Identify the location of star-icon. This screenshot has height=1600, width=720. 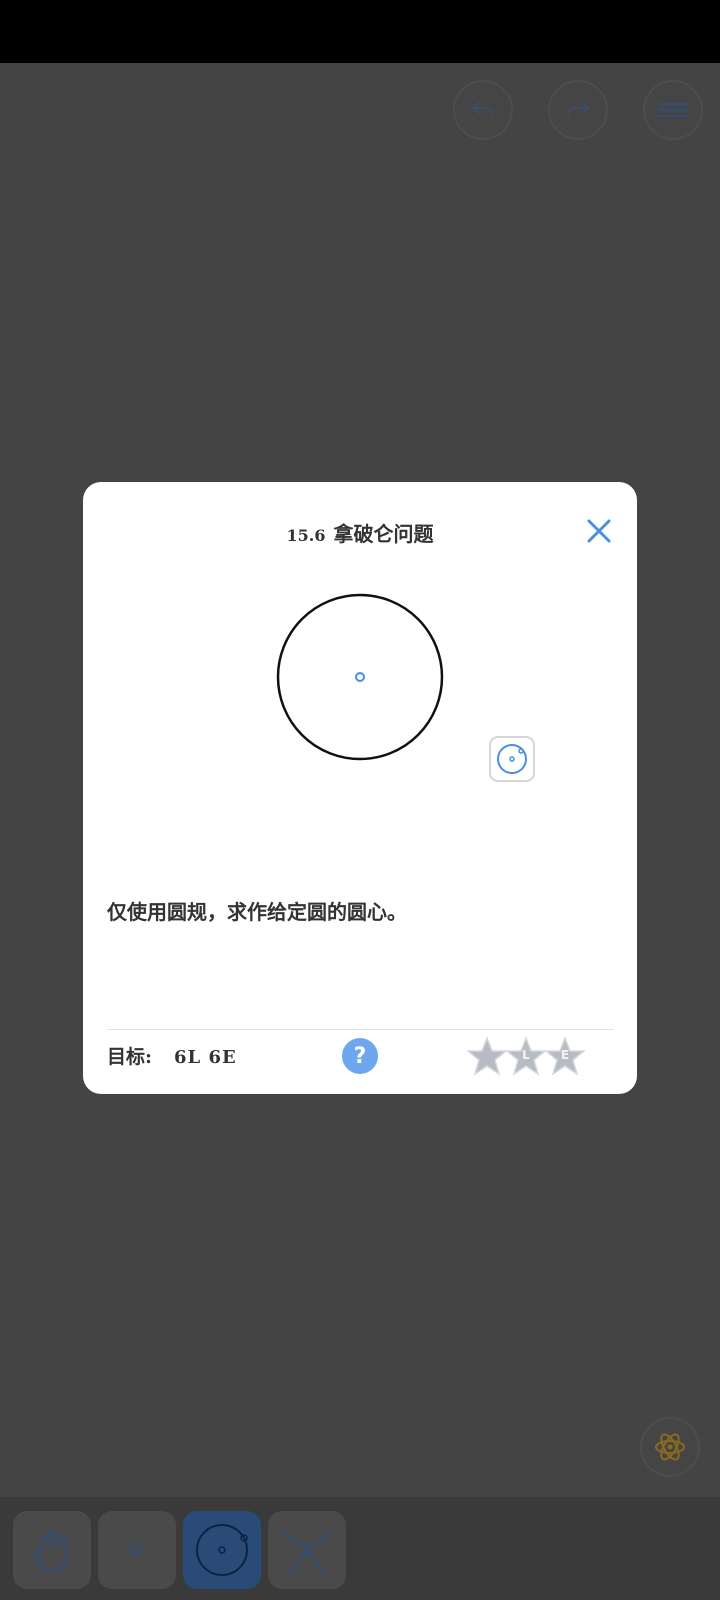
(487, 1056).